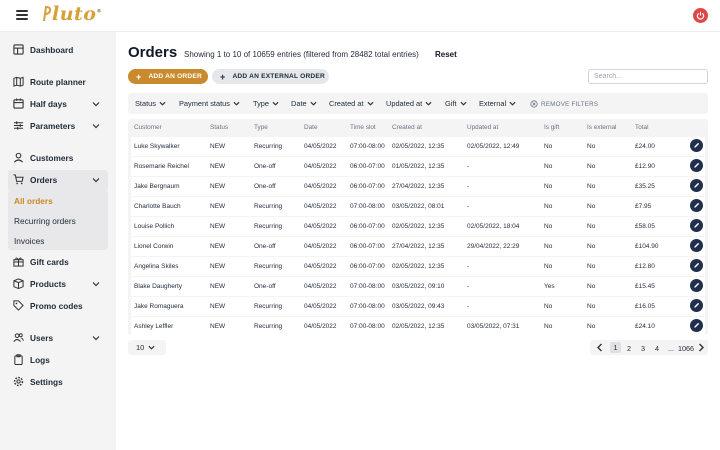  Describe the element at coordinates (22, 15) in the screenshot. I see `hamburger-menu-icon` at that location.